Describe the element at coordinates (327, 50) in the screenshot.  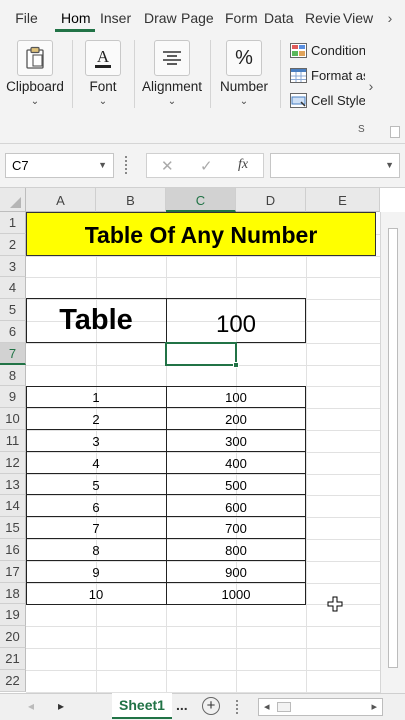
I see `conditional-formatting-button: Conditional Formatting` at that location.